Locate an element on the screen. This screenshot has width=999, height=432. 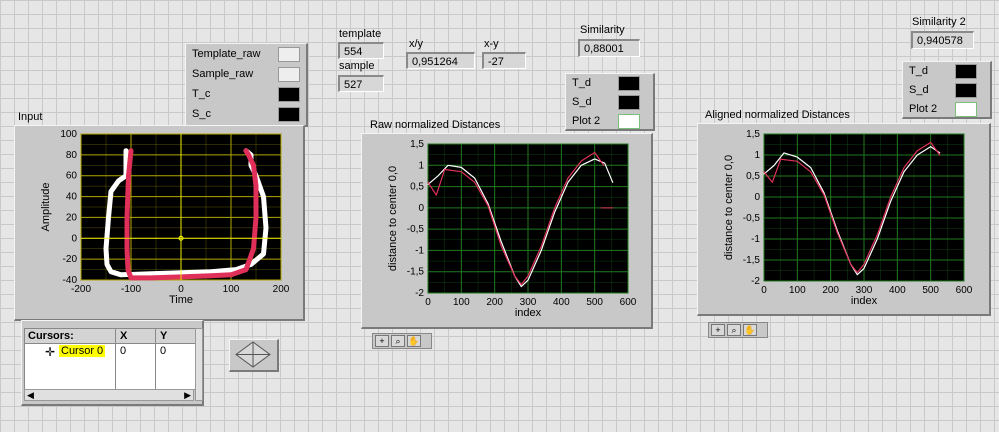
y-tick-label: 20 is located at coordinates (72, 217).